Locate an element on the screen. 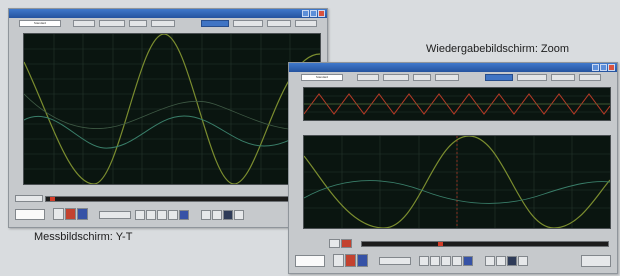 This screenshot has width=620, height=276. playback-toolbar: Standard is located at coordinates (453, 78).